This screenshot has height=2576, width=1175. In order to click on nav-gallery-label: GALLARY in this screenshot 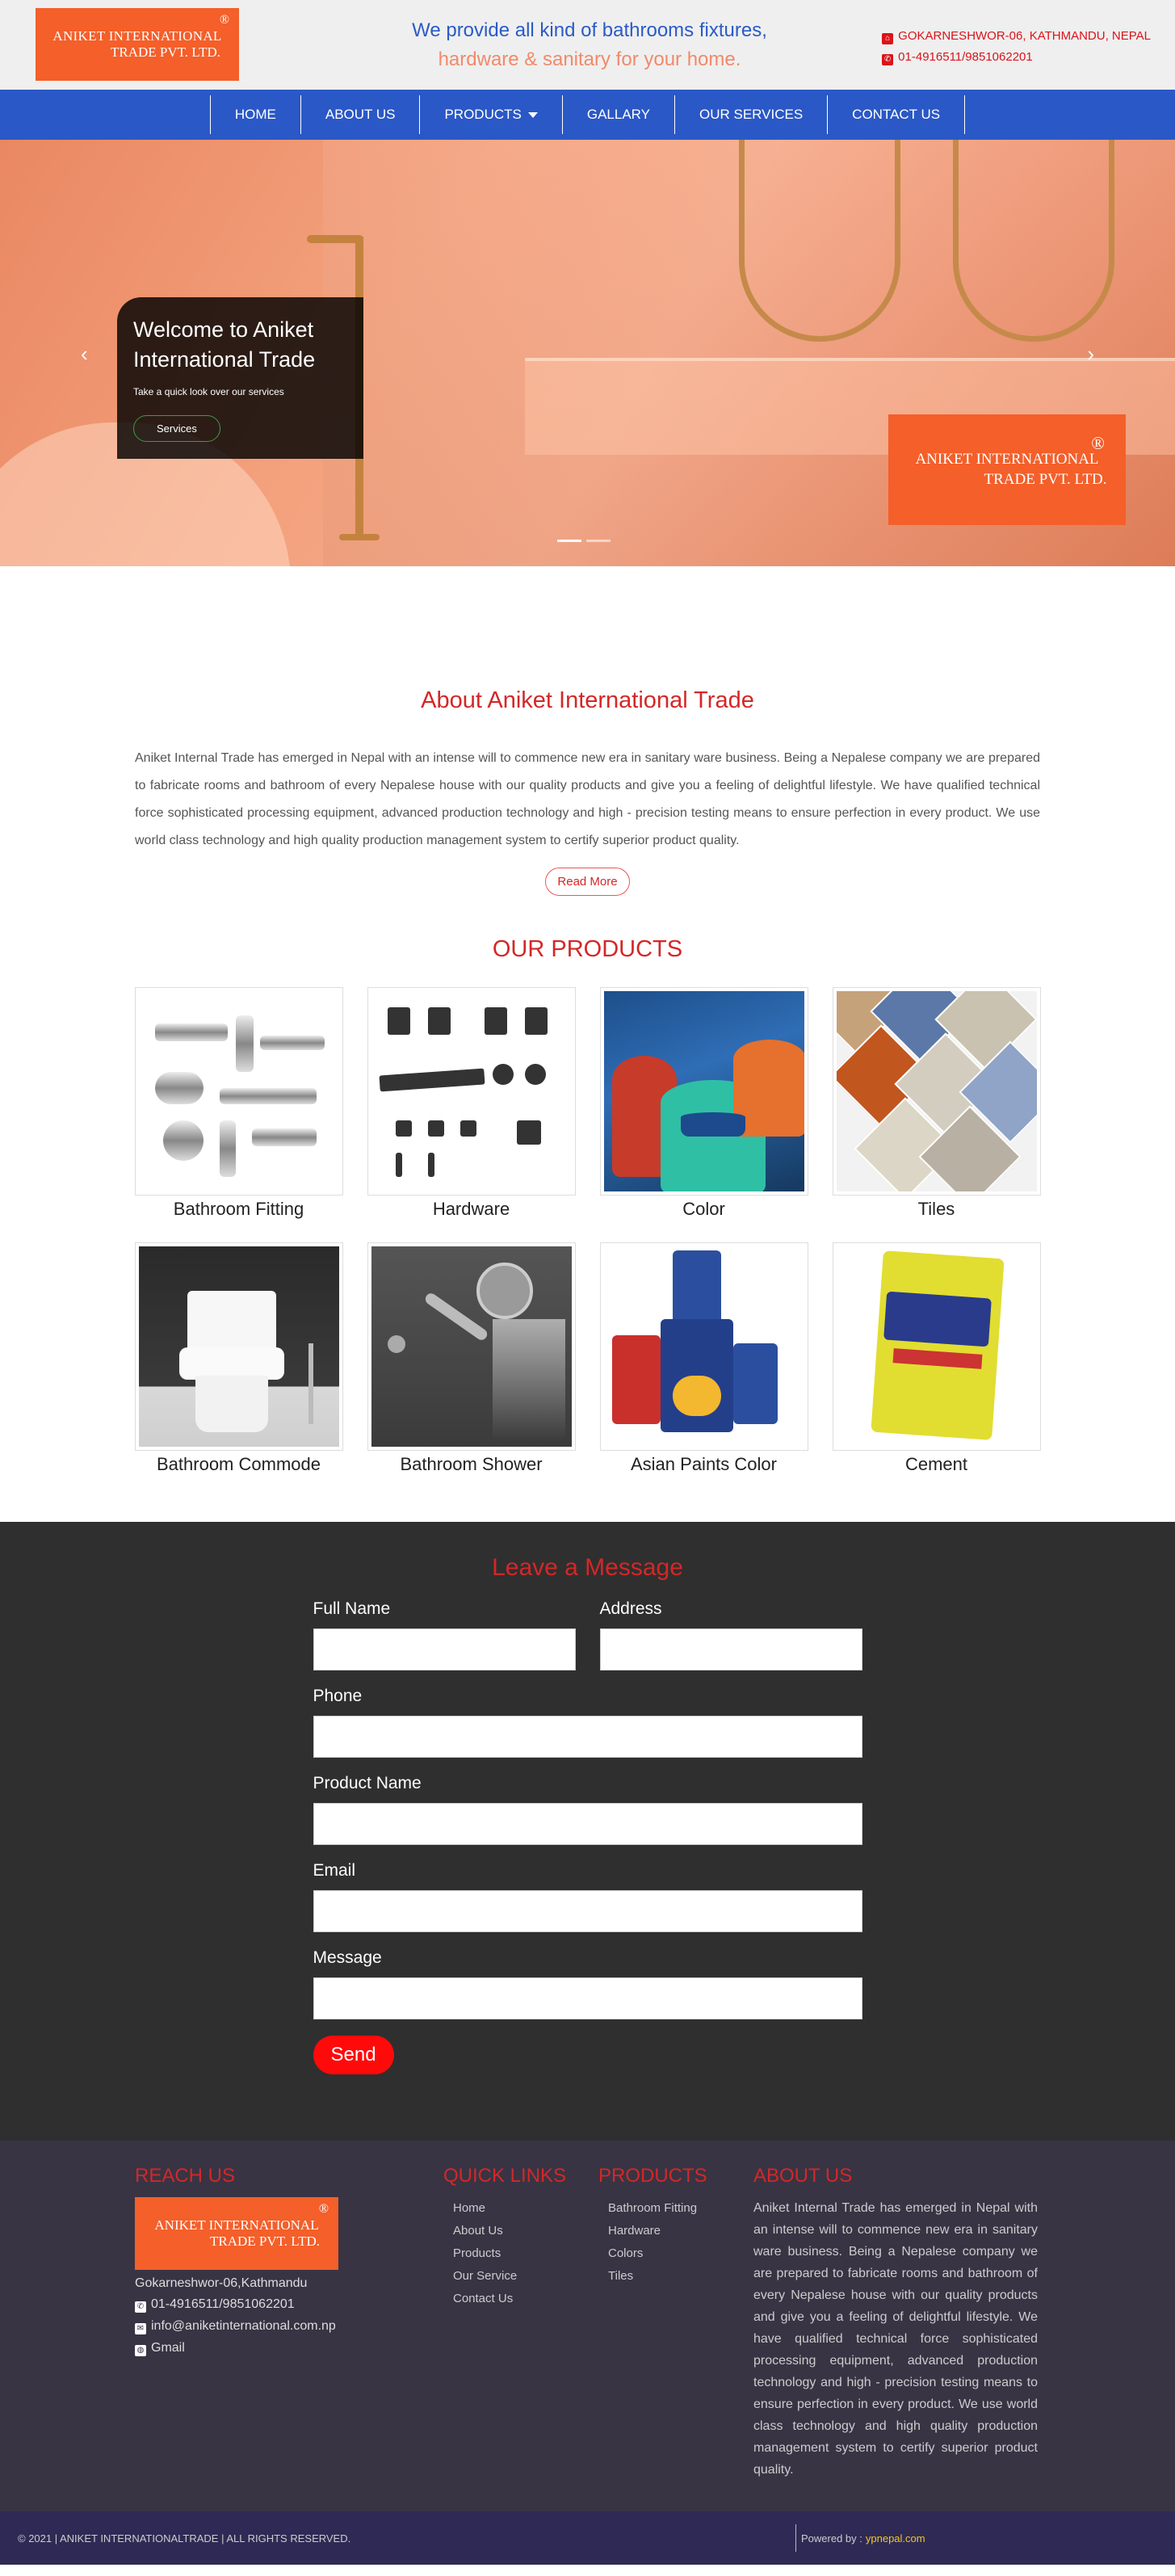, I will do `click(618, 114)`.